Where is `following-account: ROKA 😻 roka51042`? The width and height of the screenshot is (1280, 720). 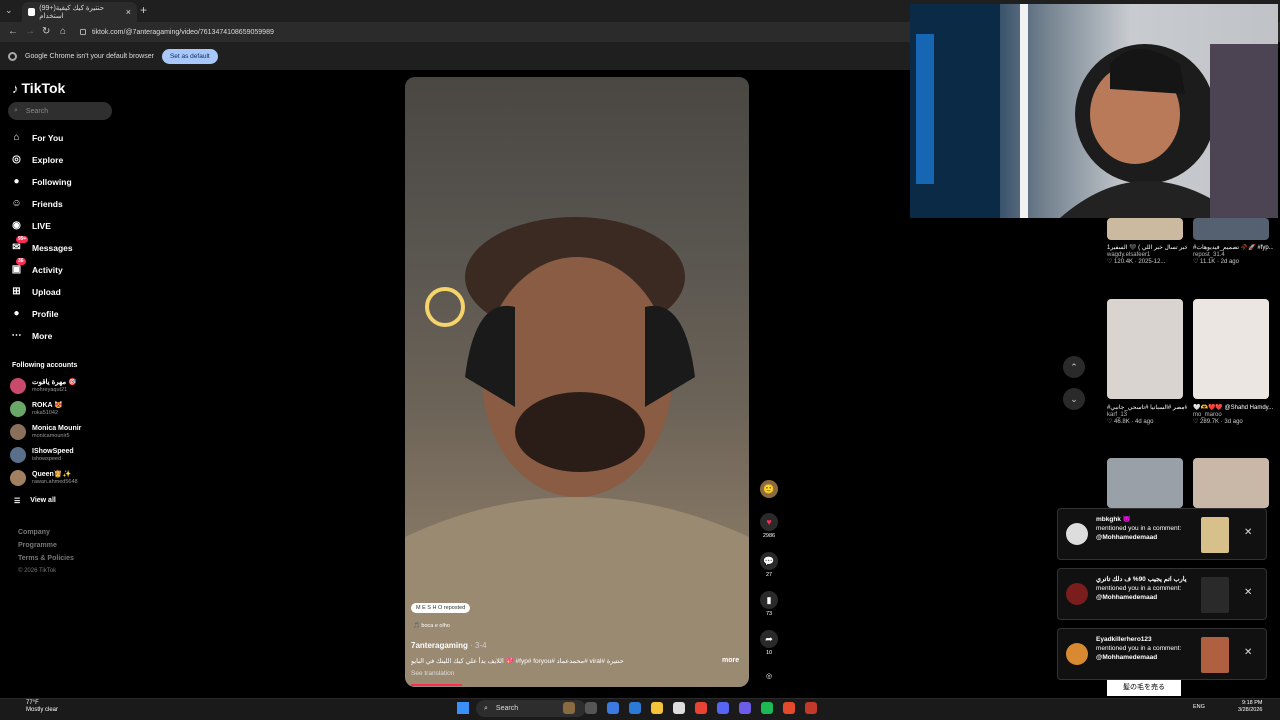 following-account: ROKA 😻 roka51042 is located at coordinates (36, 409).